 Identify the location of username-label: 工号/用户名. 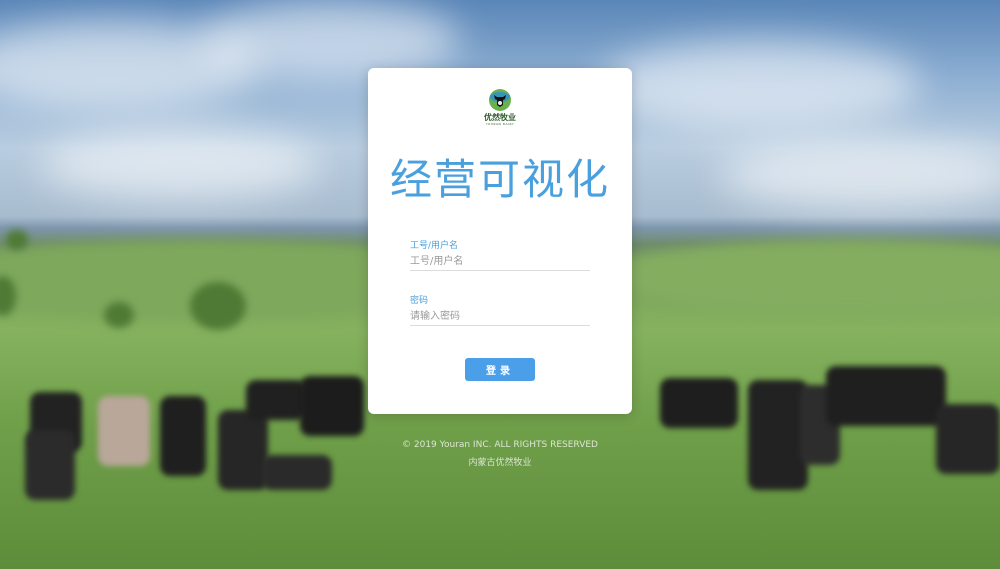
(434, 246).